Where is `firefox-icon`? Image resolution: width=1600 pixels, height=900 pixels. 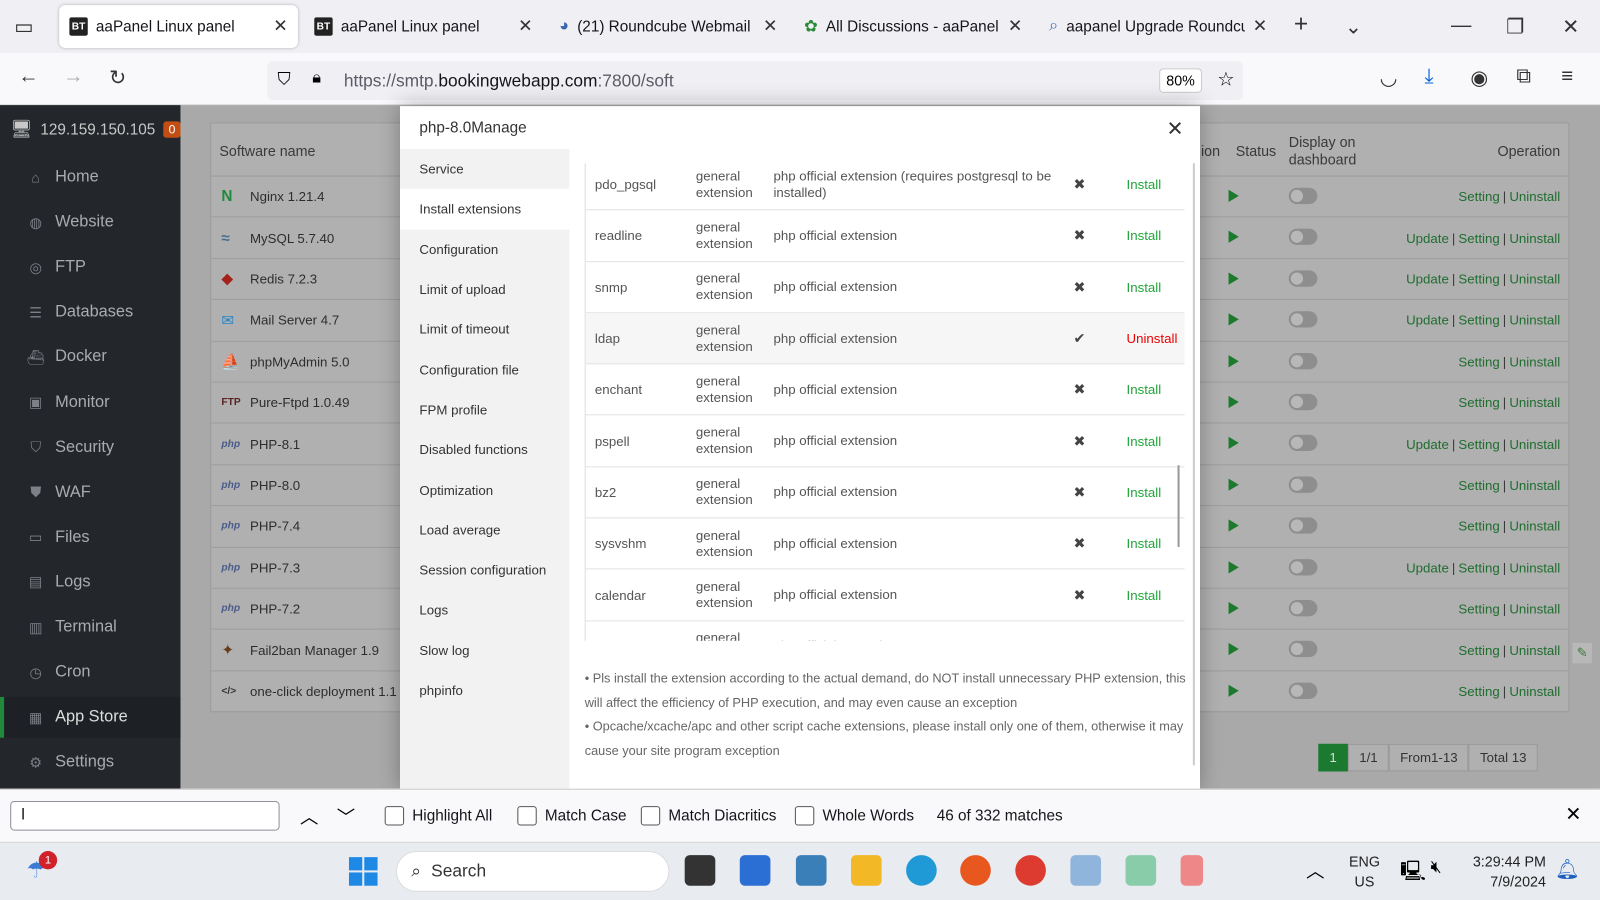 firefox-icon is located at coordinates (975, 870).